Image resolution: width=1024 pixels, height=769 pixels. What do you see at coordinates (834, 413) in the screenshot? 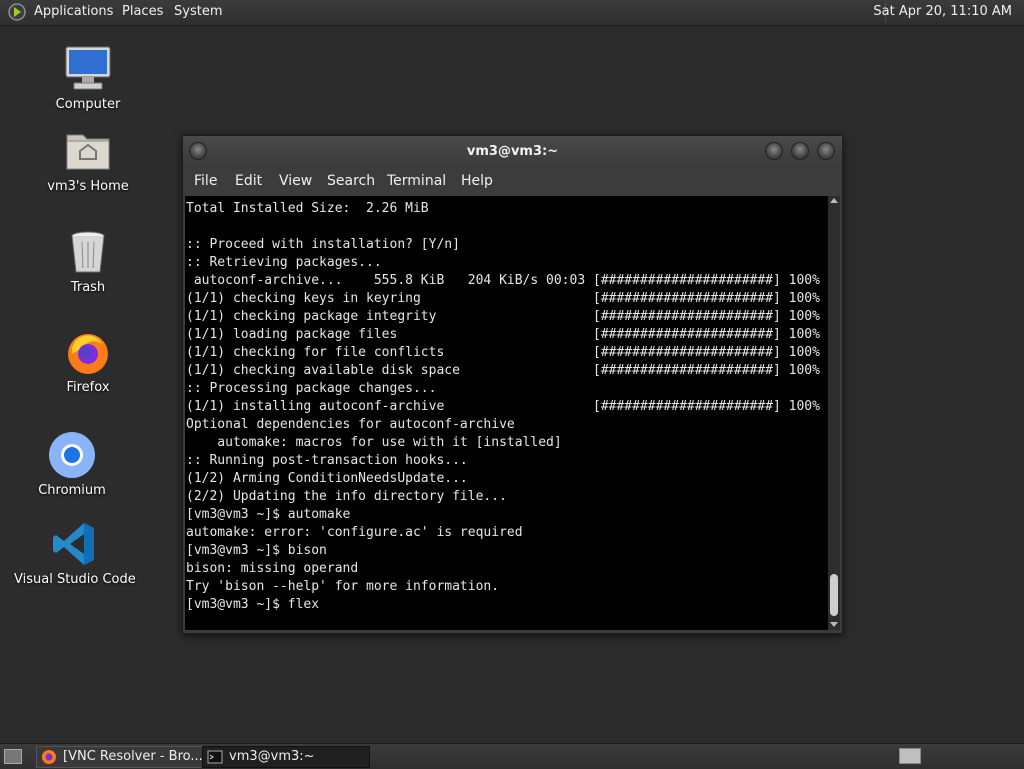
I see `terminal-scrollbar` at bounding box center [834, 413].